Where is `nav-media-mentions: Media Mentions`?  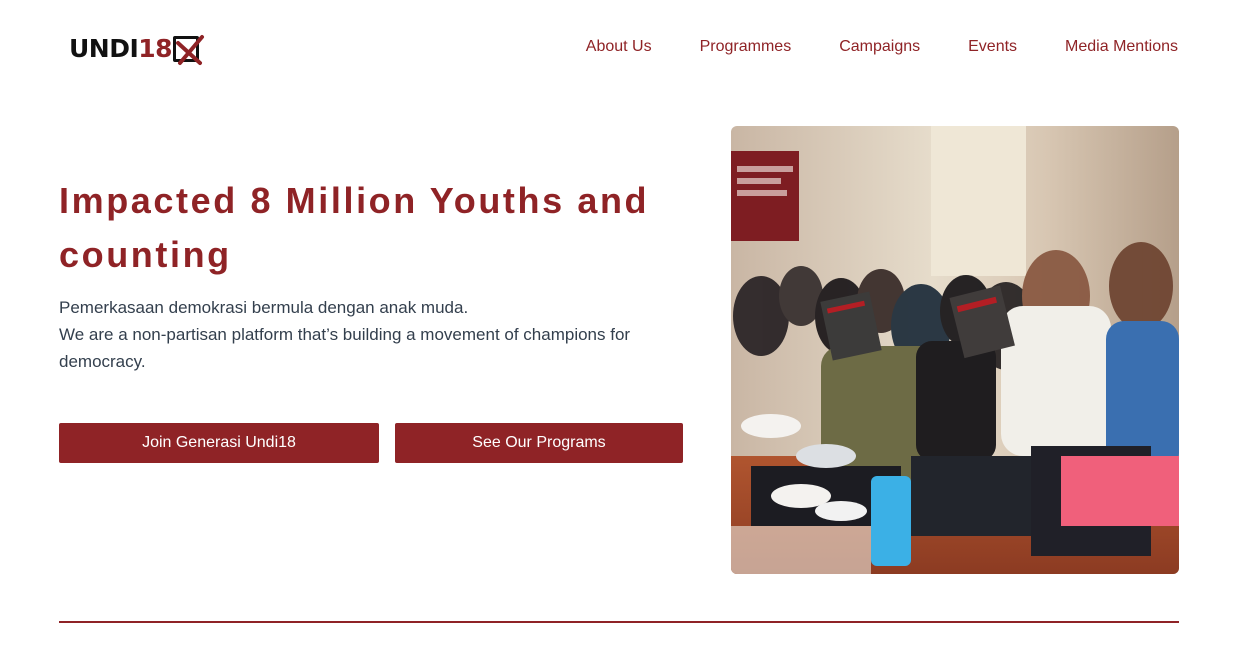
nav-media-mentions: Media Mentions is located at coordinates (1121, 47).